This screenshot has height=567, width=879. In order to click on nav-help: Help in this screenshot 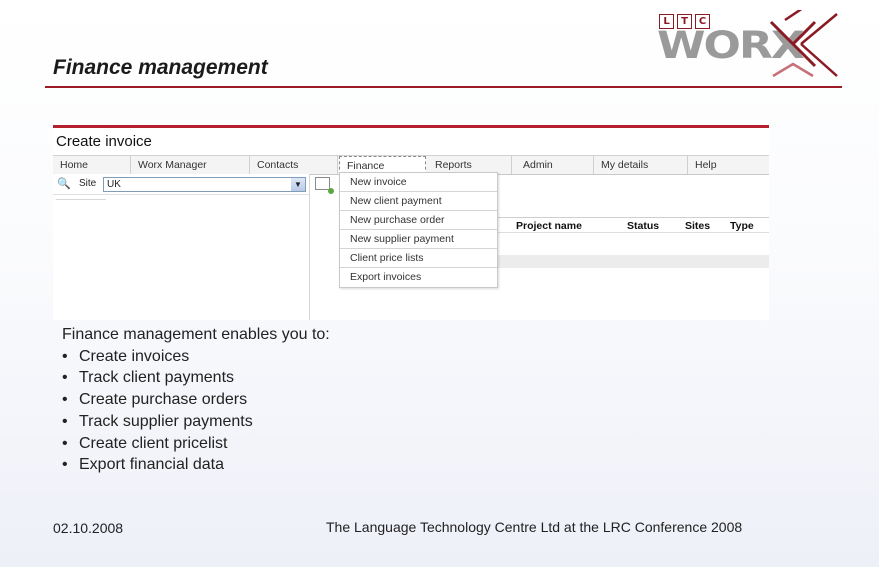, I will do `click(723, 165)`.